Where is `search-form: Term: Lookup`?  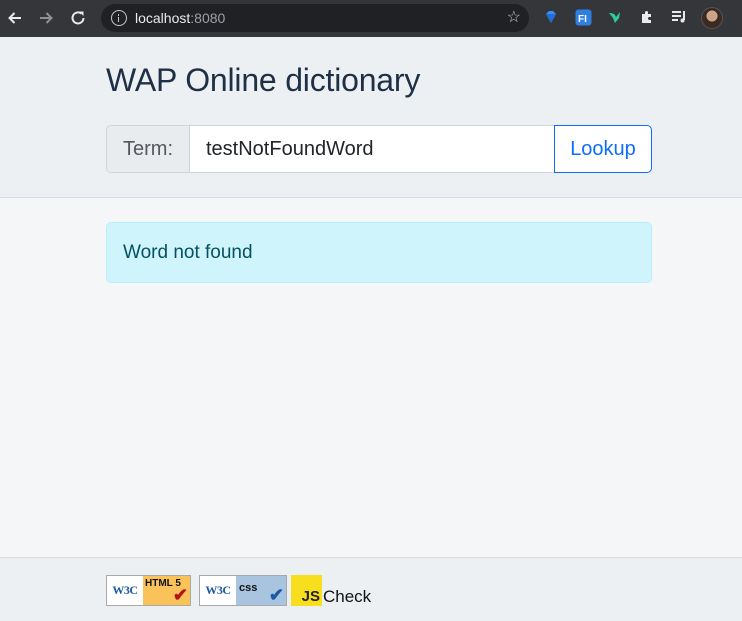
search-form: Term: Lookup is located at coordinates (379, 149).